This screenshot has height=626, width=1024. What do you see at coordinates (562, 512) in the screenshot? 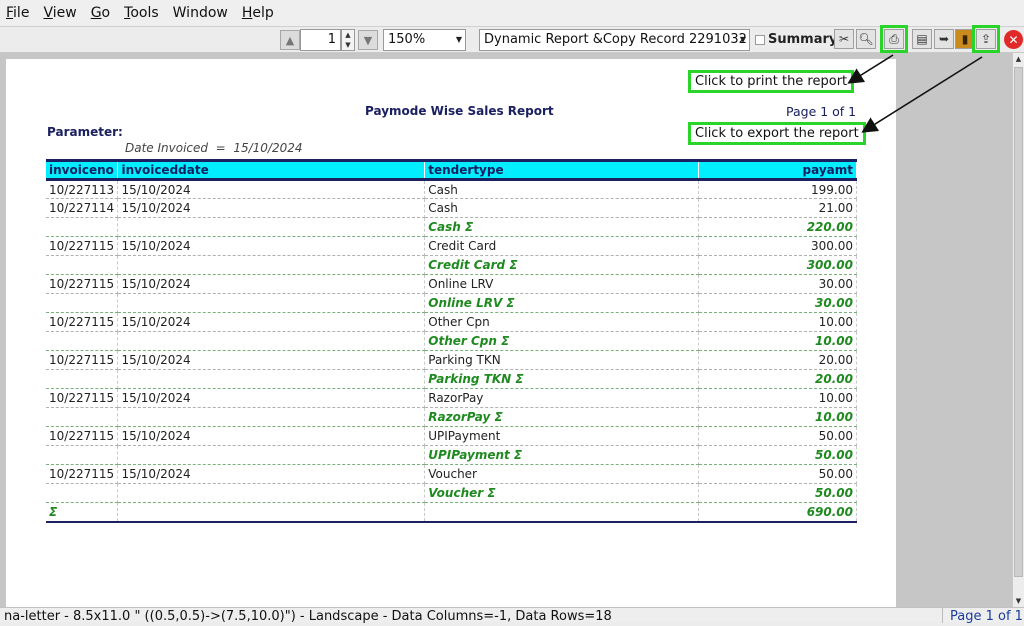
I see `cell-tendertype` at bounding box center [562, 512].